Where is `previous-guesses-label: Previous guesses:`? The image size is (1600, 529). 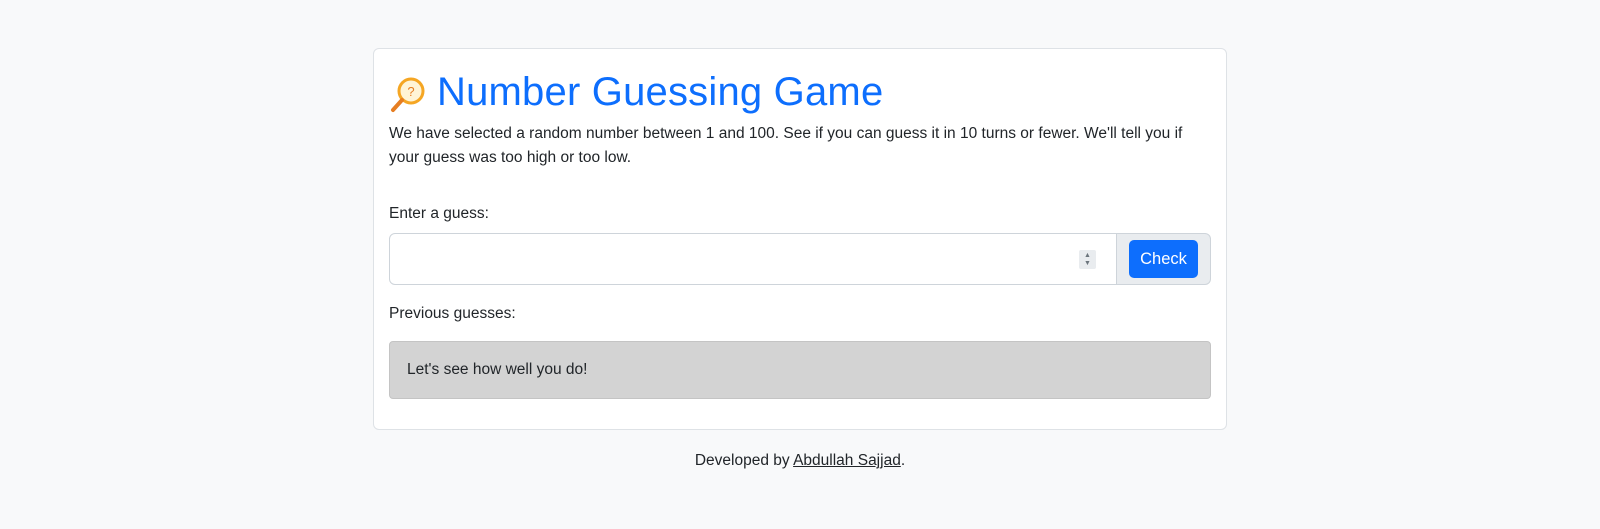
previous-guesses-label: Previous guesses: is located at coordinates (452, 313).